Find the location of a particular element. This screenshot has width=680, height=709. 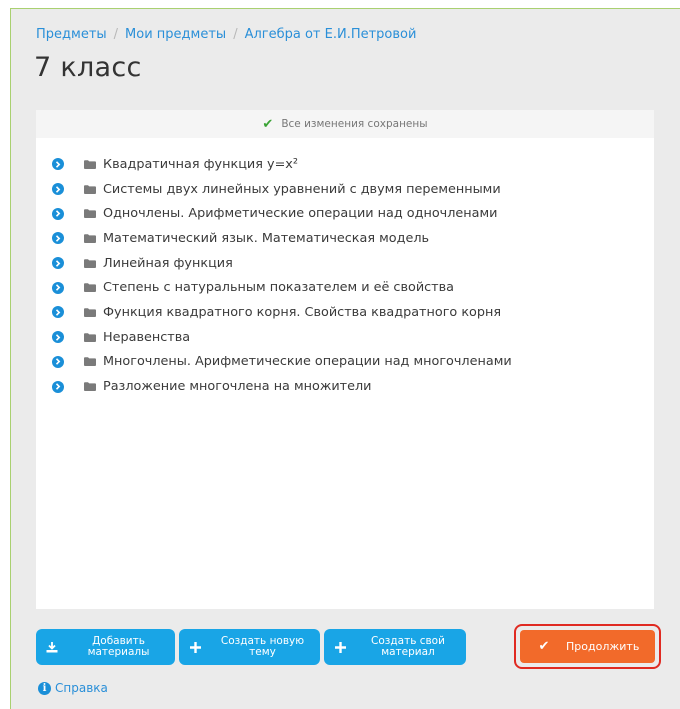

continue-label: Продолжить is located at coordinates (603, 646).